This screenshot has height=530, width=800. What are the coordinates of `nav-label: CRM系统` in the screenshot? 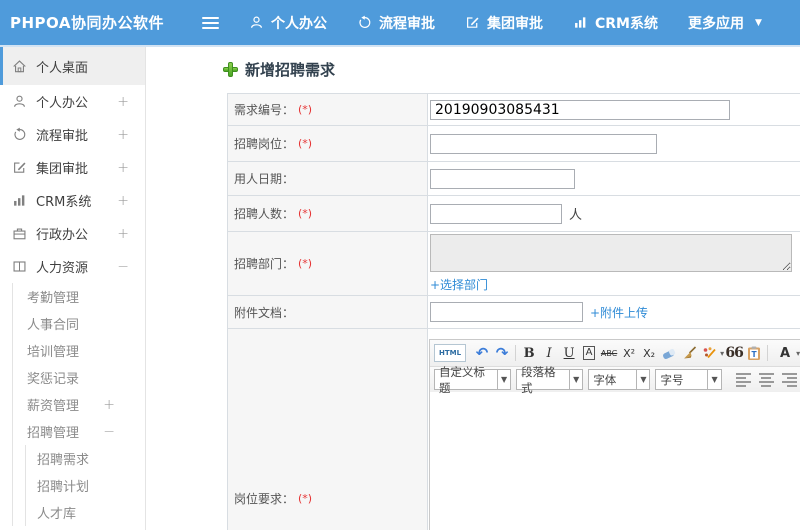 It's located at (626, 23).